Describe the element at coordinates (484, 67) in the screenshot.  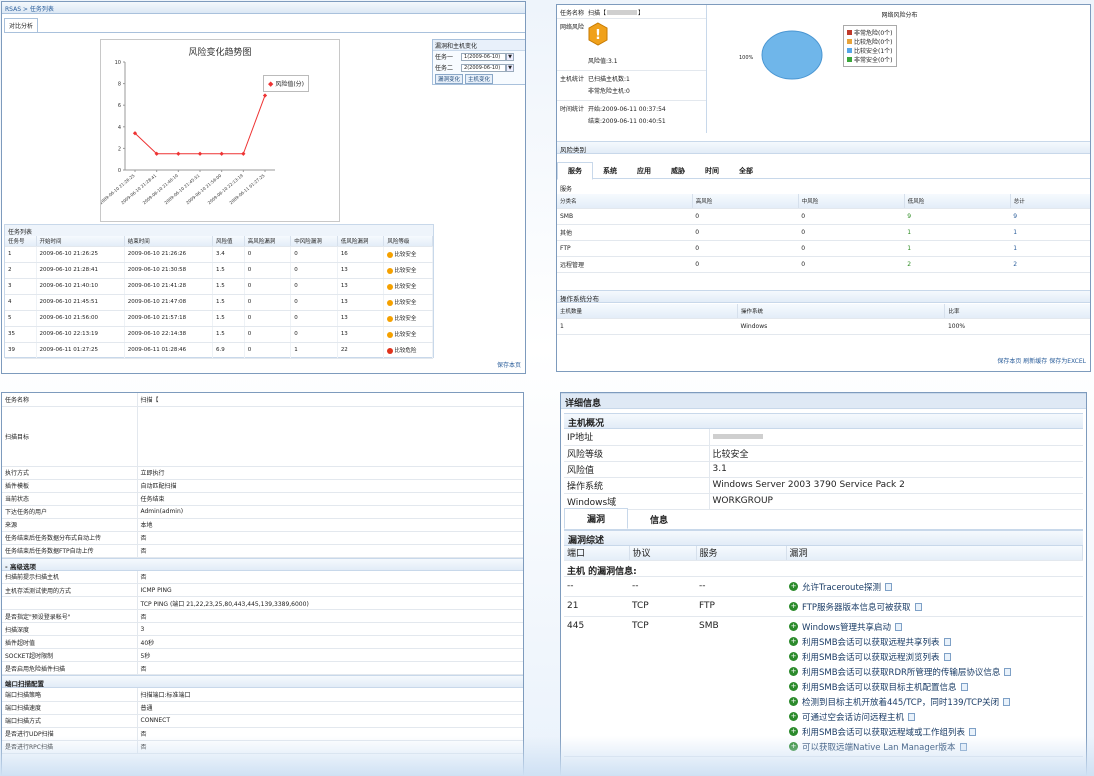
I see `task2-select: 2(2009-06-10)` at that location.